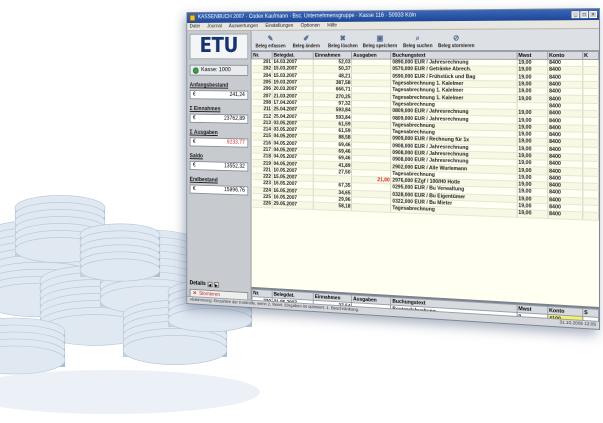 The image size is (603, 423). I want to click on toolbar-label: Beleg suchen, so click(417, 46).